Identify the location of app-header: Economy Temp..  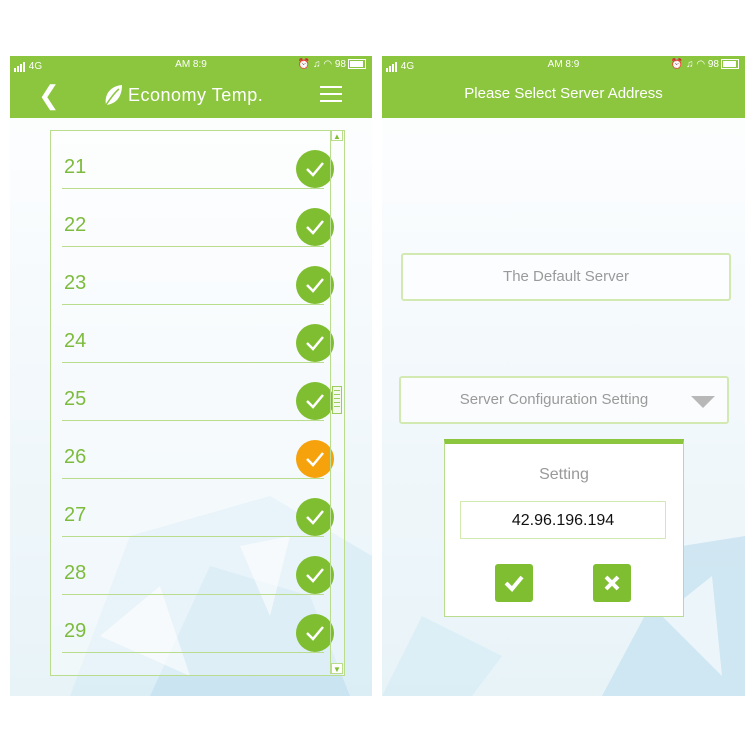
(182, 95).